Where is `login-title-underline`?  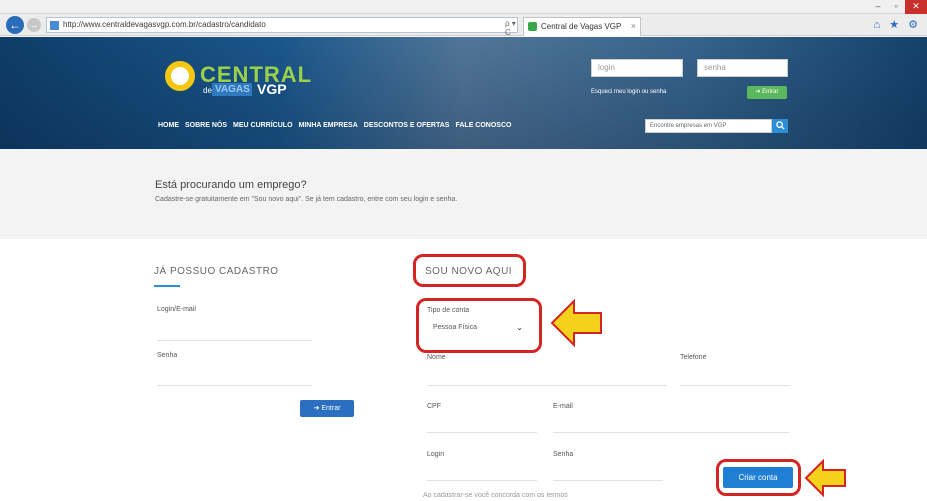
login-title-underline is located at coordinates (167, 286).